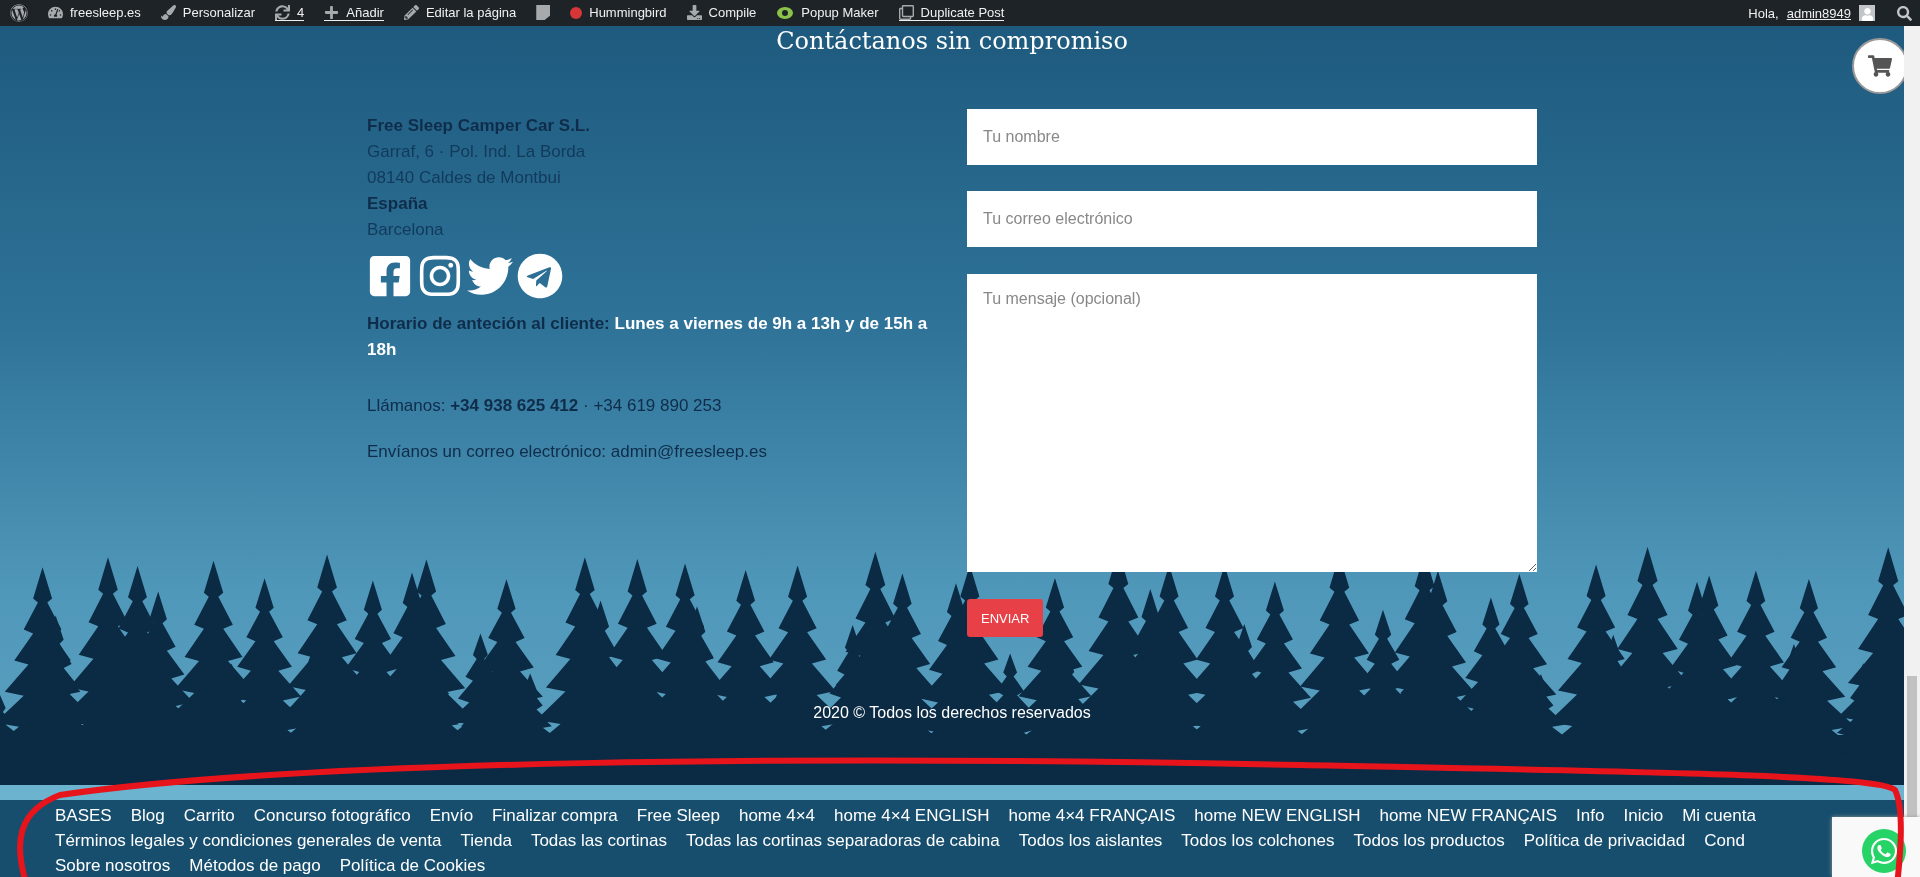 The height and width of the screenshot is (877, 1920). What do you see at coordinates (545, 406) in the screenshot?
I see `phone-text: Llámanos: +34 938 625 412 · +34 619 890 253` at bounding box center [545, 406].